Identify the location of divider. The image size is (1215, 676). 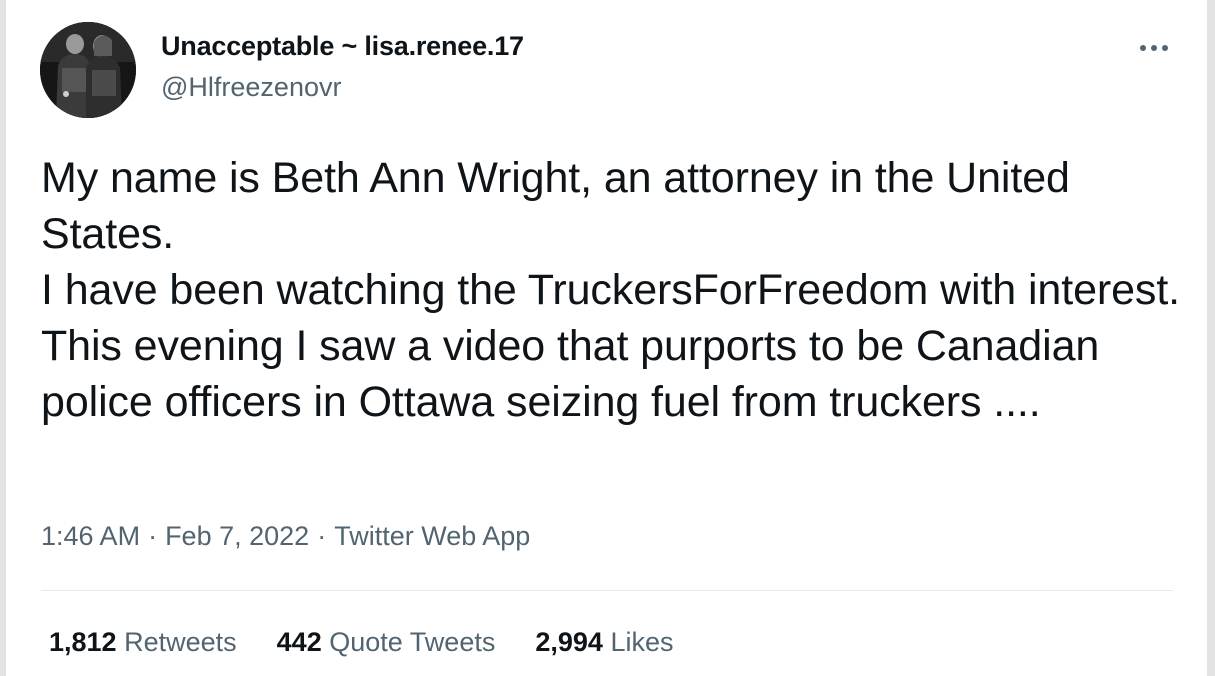
(607, 590).